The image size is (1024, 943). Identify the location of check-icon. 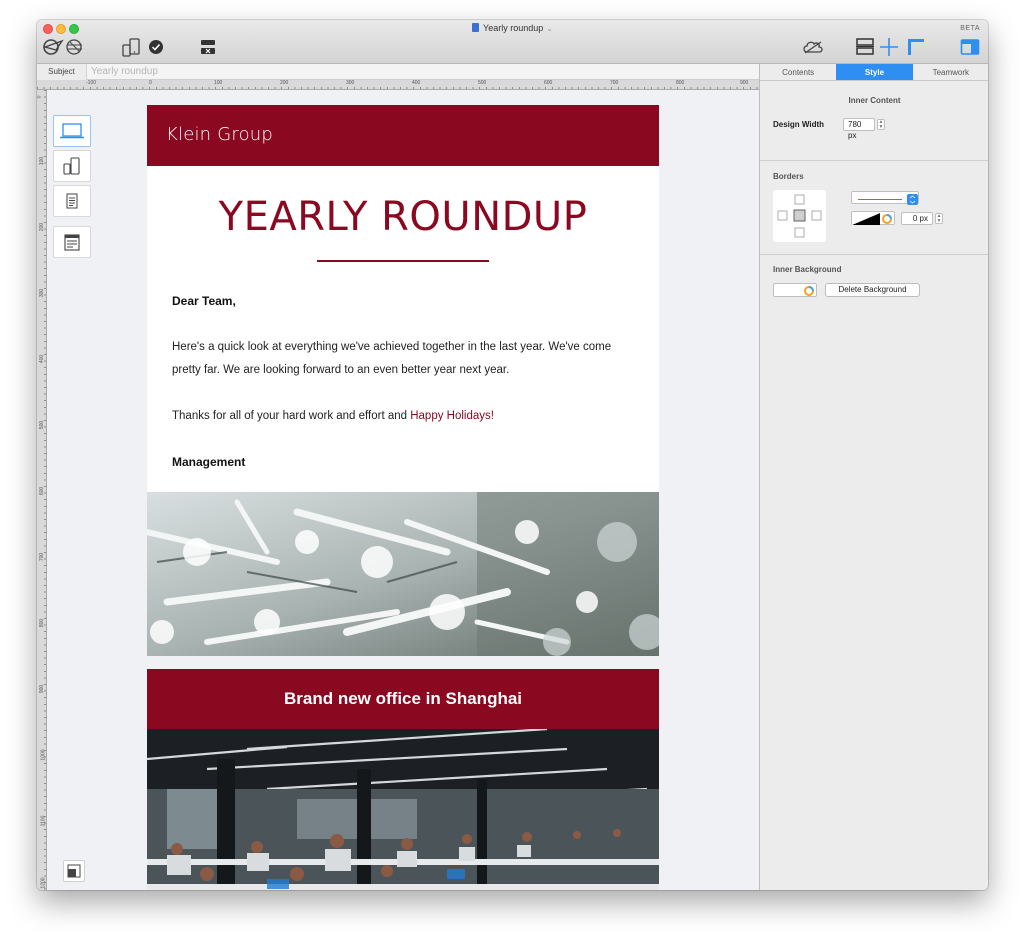
(156, 47).